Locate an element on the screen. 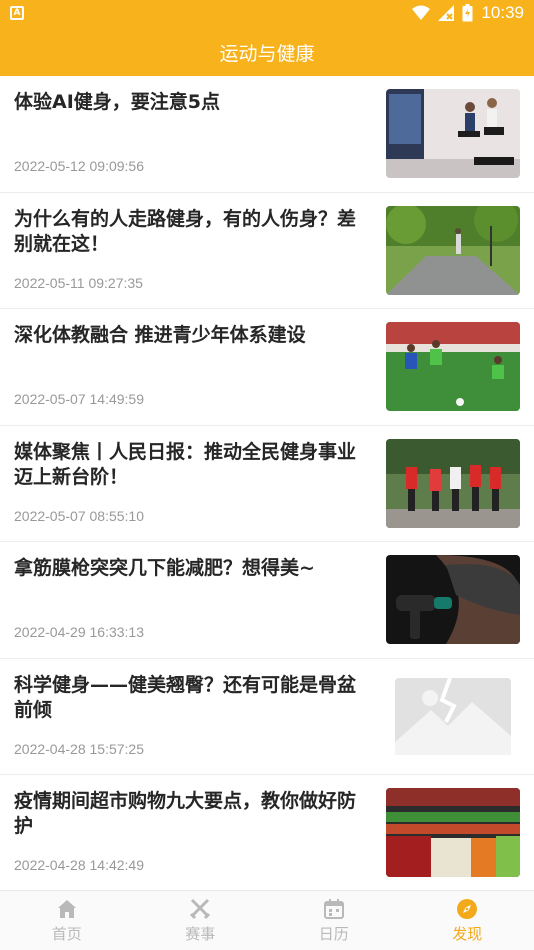 The image size is (534, 950). article-title: 疫情期间超市购物九大要点，教你做好防护 is located at coordinates (185, 813).